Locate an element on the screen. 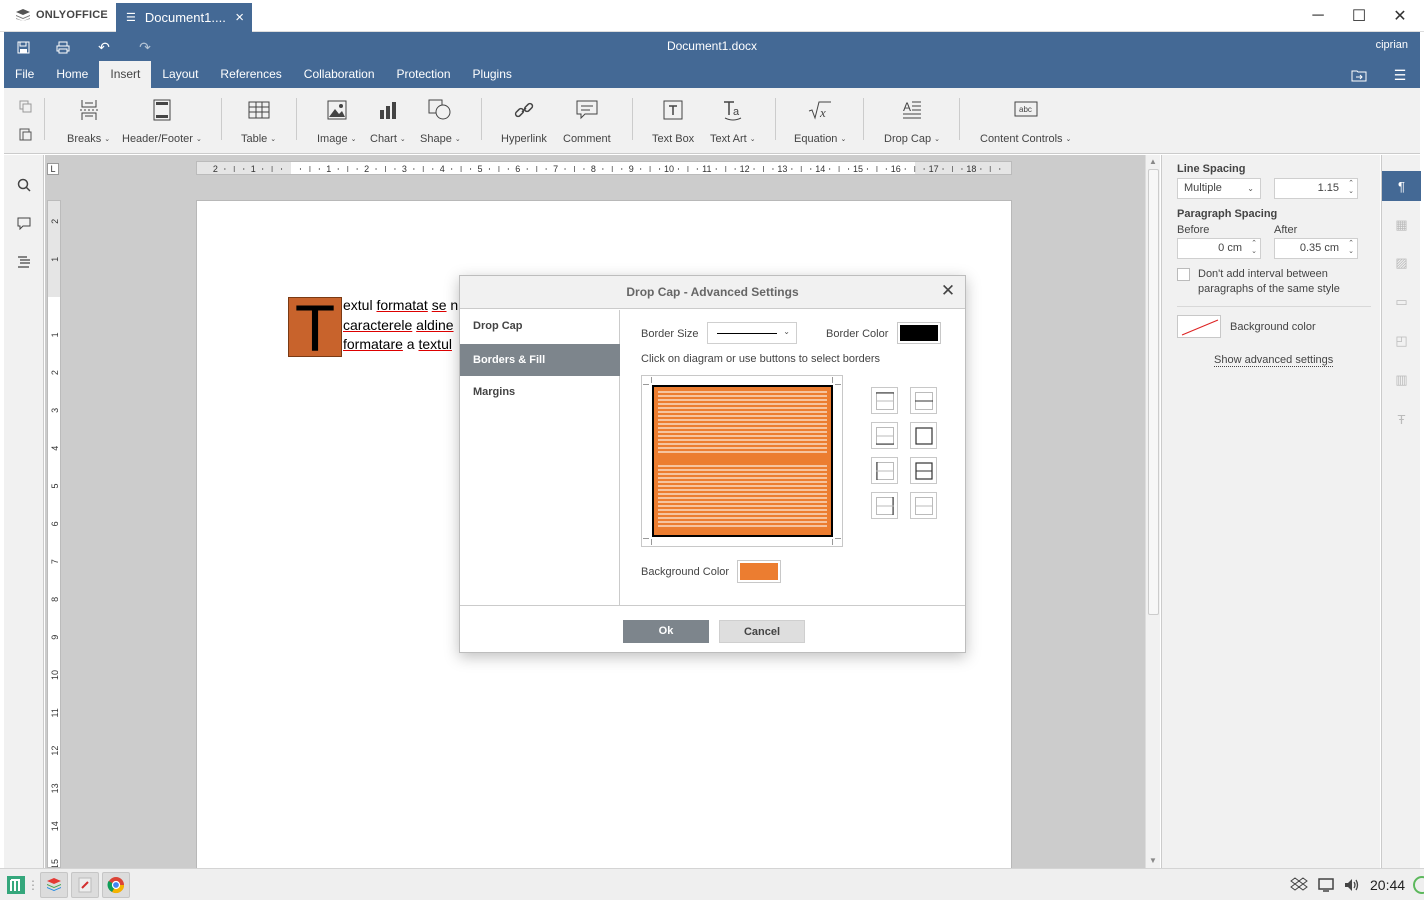  pdf-task-icon is located at coordinates (85, 885).